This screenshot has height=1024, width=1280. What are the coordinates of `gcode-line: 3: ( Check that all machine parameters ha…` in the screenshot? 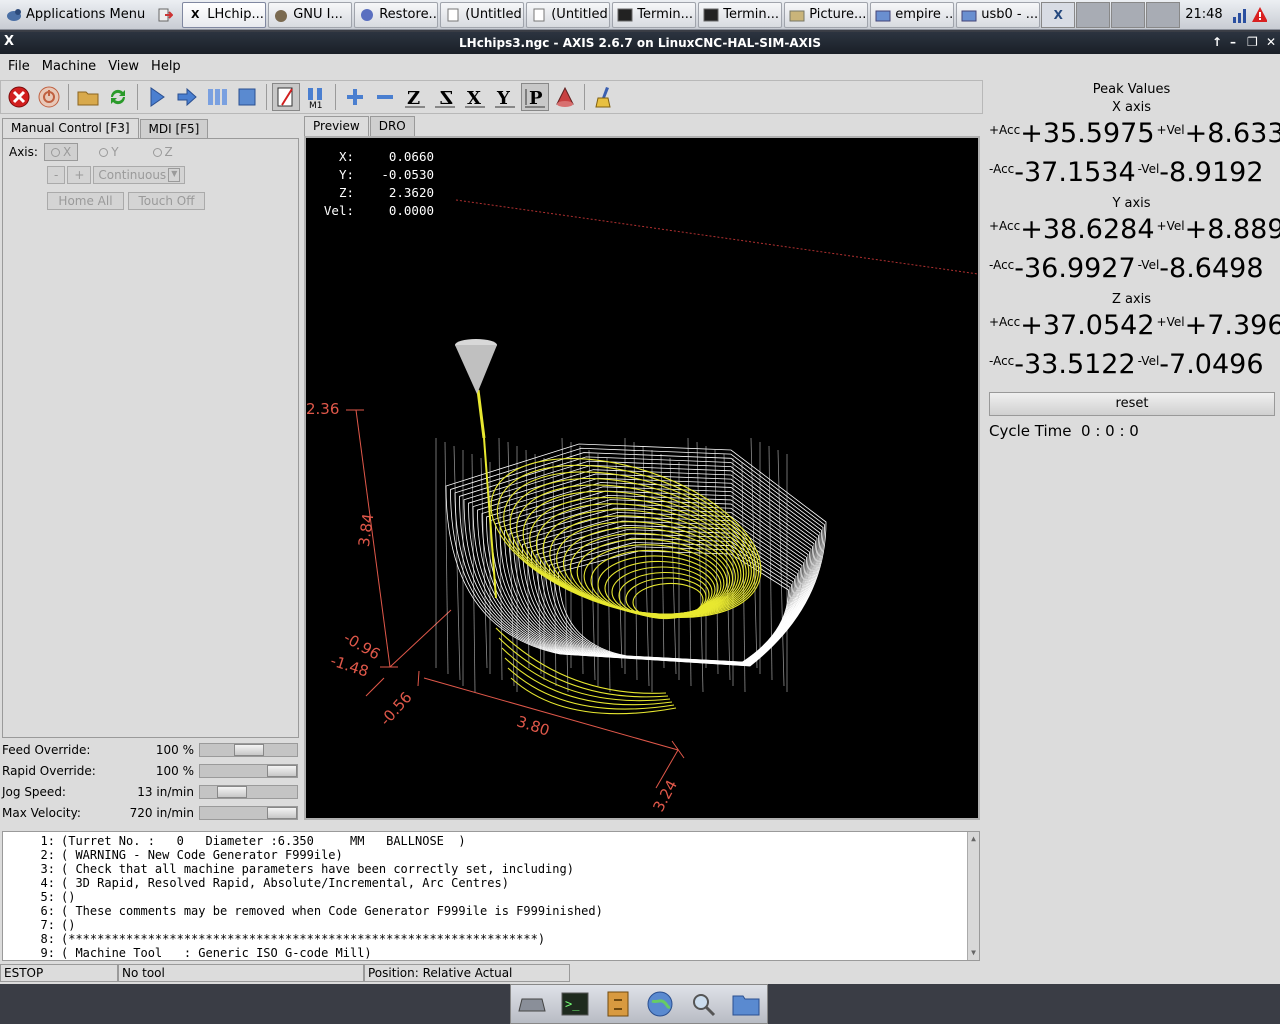 It's located at (491, 869).